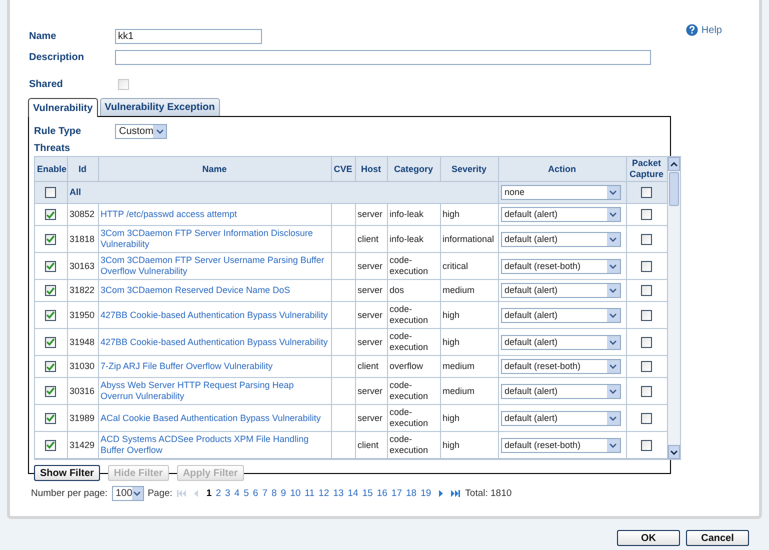 The height and width of the screenshot is (550, 769). What do you see at coordinates (82, 169) in the screenshot?
I see `column-header: Id` at bounding box center [82, 169].